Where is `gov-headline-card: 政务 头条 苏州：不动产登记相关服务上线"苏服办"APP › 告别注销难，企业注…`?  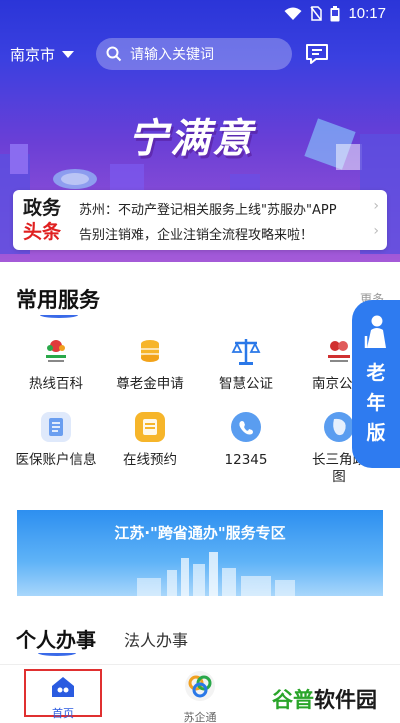
gov-headline-card: 政务 头条 苏州：不动产登记相关服务上线"苏服办"APP › 告别注销难，企业注… is located at coordinates (200, 220).